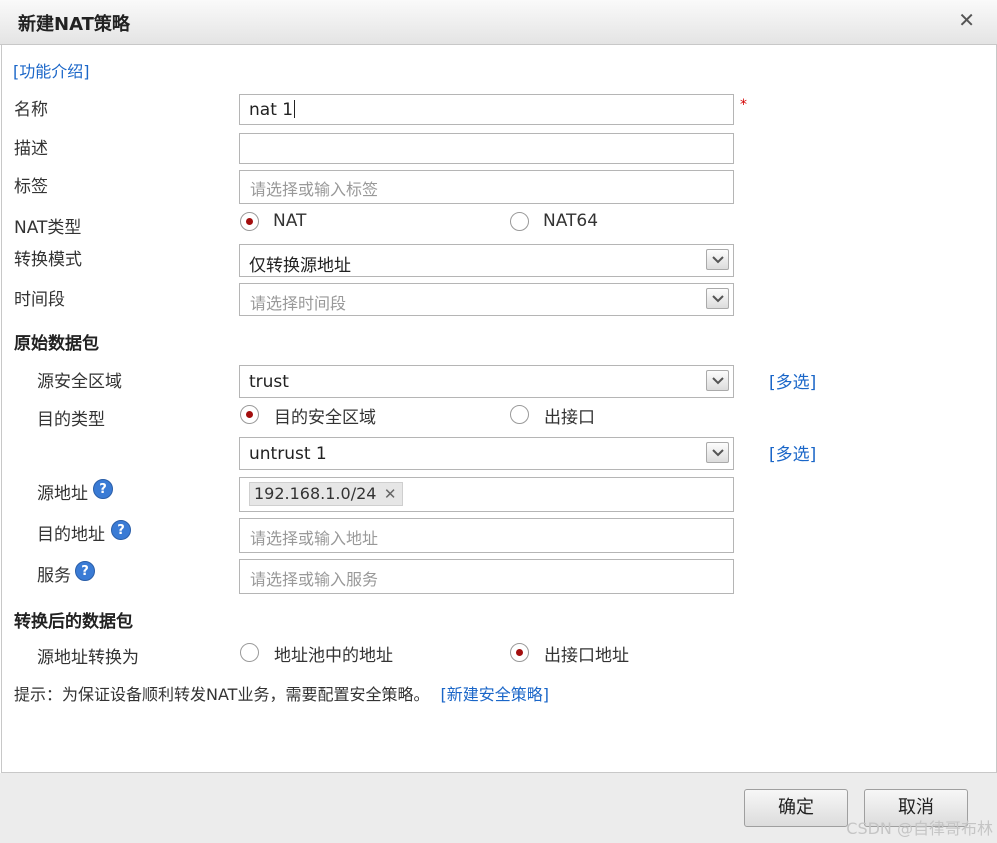 This screenshot has width=997, height=843. What do you see at coordinates (571, 221) in the screenshot?
I see `nat-type-option-nat64: NAT64` at bounding box center [571, 221].